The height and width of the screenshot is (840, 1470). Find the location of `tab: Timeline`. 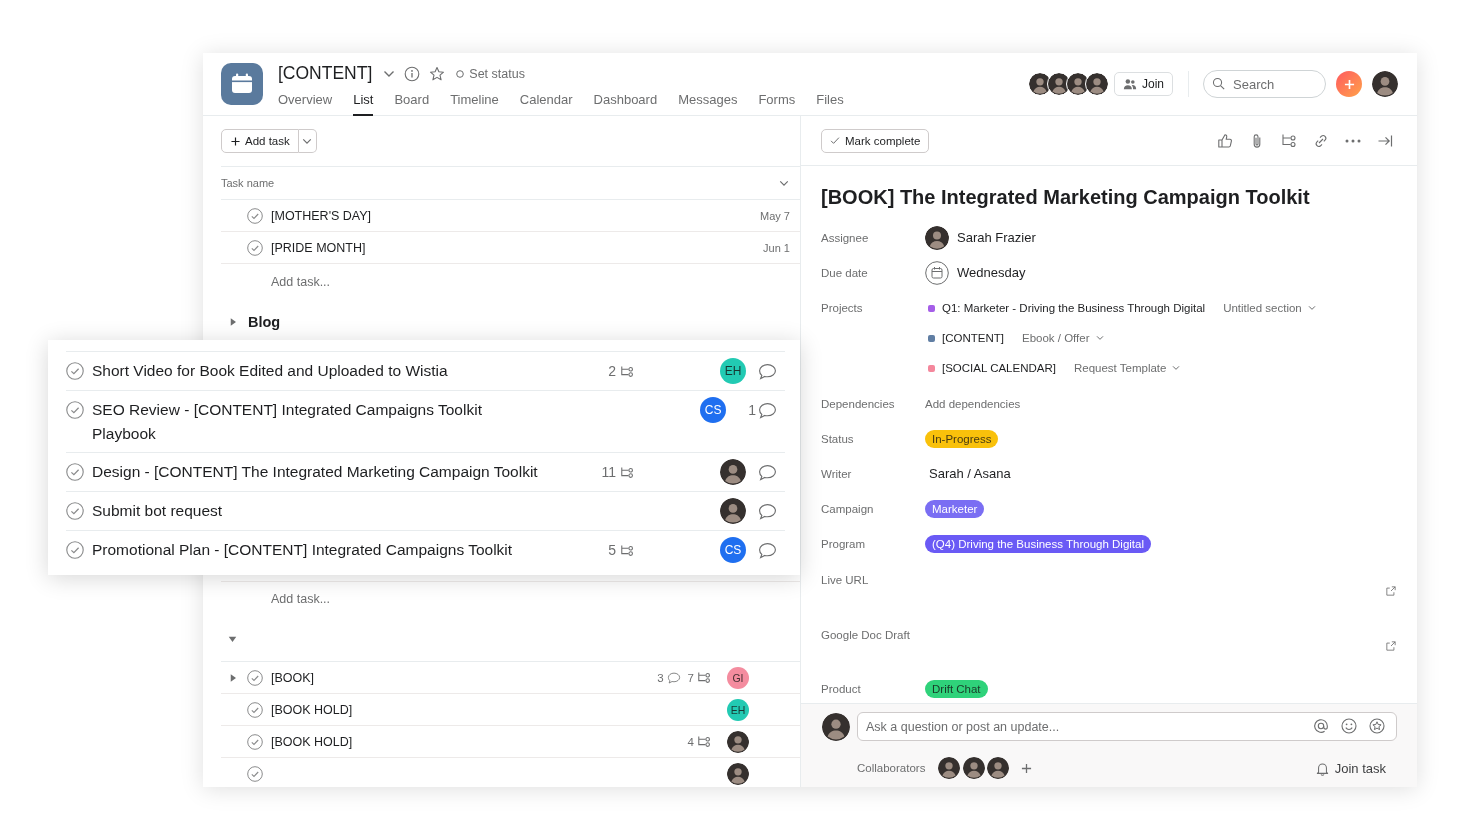

tab: Timeline is located at coordinates (474, 103).